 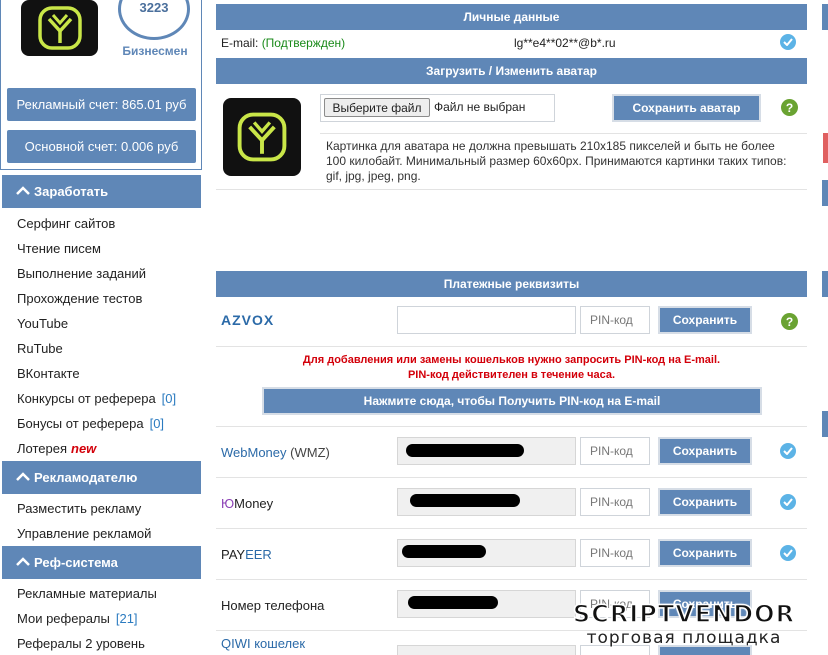 What do you see at coordinates (84, 533) in the screenshot?
I see `sidebar-item-manage-ads: Управление рекламой` at bounding box center [84, 533].